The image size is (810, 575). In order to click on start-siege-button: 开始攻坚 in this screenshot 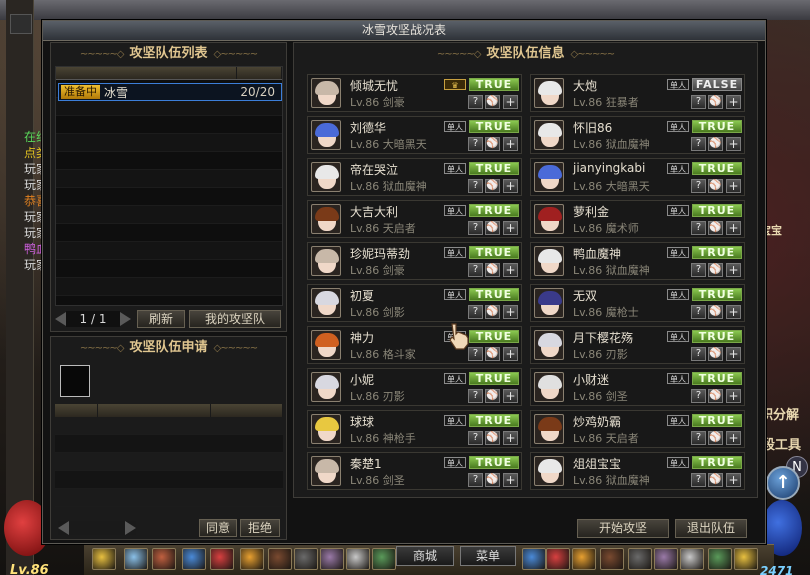, I will do `click(623, 528)`.